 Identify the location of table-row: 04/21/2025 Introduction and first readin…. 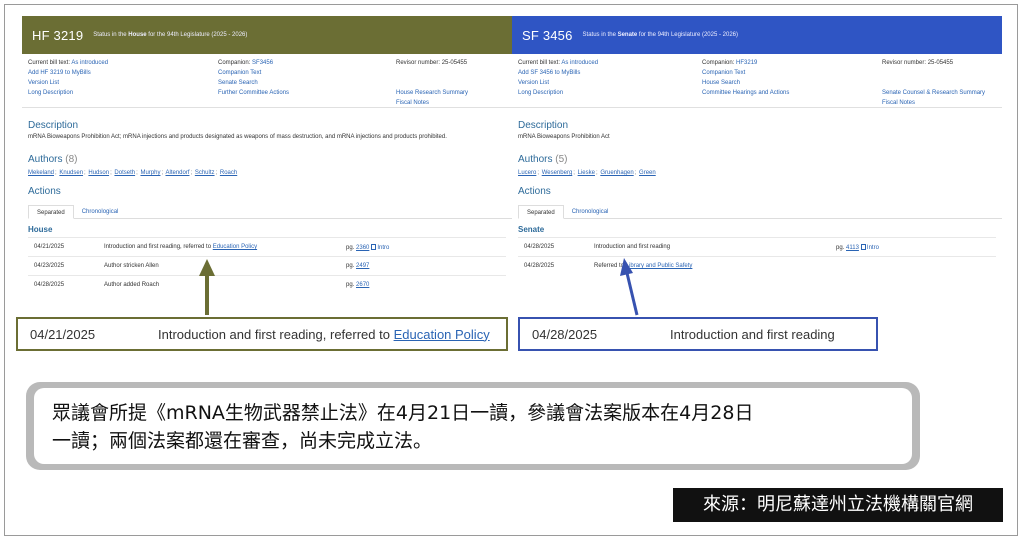
(267, 246).